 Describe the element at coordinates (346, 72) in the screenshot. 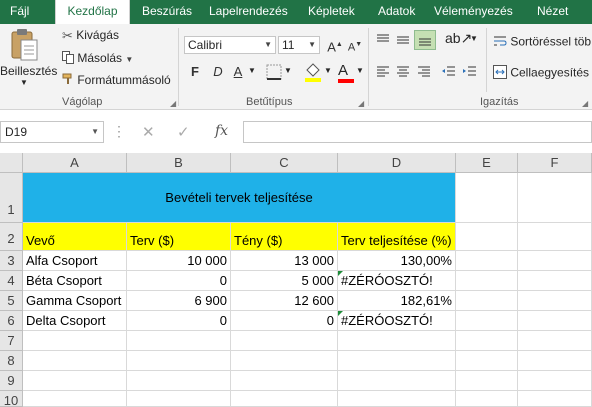

I see `font-color-button: A` at that location.